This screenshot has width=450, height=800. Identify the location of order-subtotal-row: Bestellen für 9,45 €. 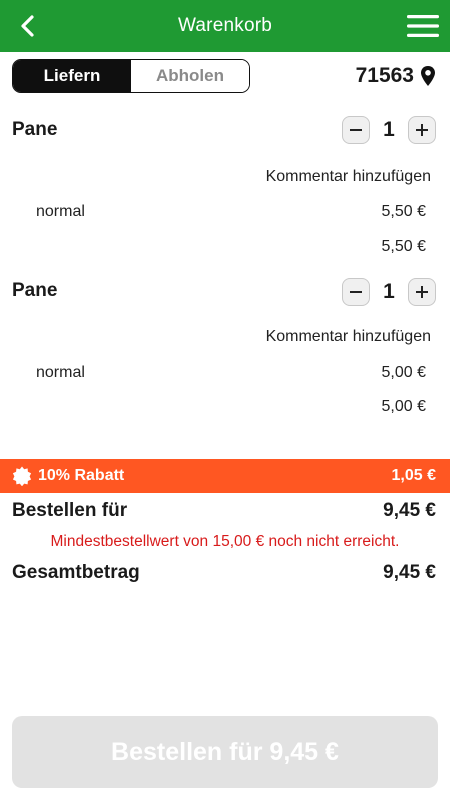
(224, 511).